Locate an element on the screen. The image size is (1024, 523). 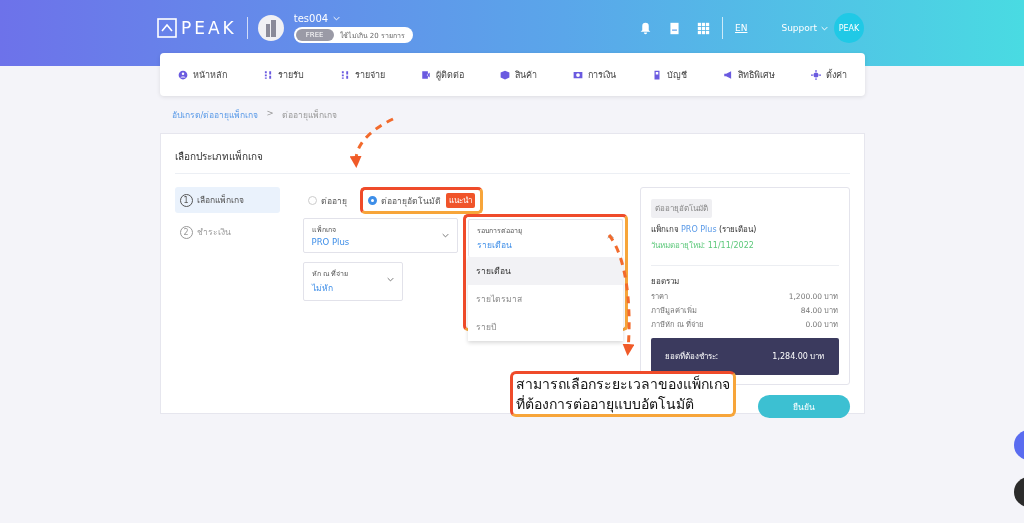
building-icon is located at coordinates (270, 28).